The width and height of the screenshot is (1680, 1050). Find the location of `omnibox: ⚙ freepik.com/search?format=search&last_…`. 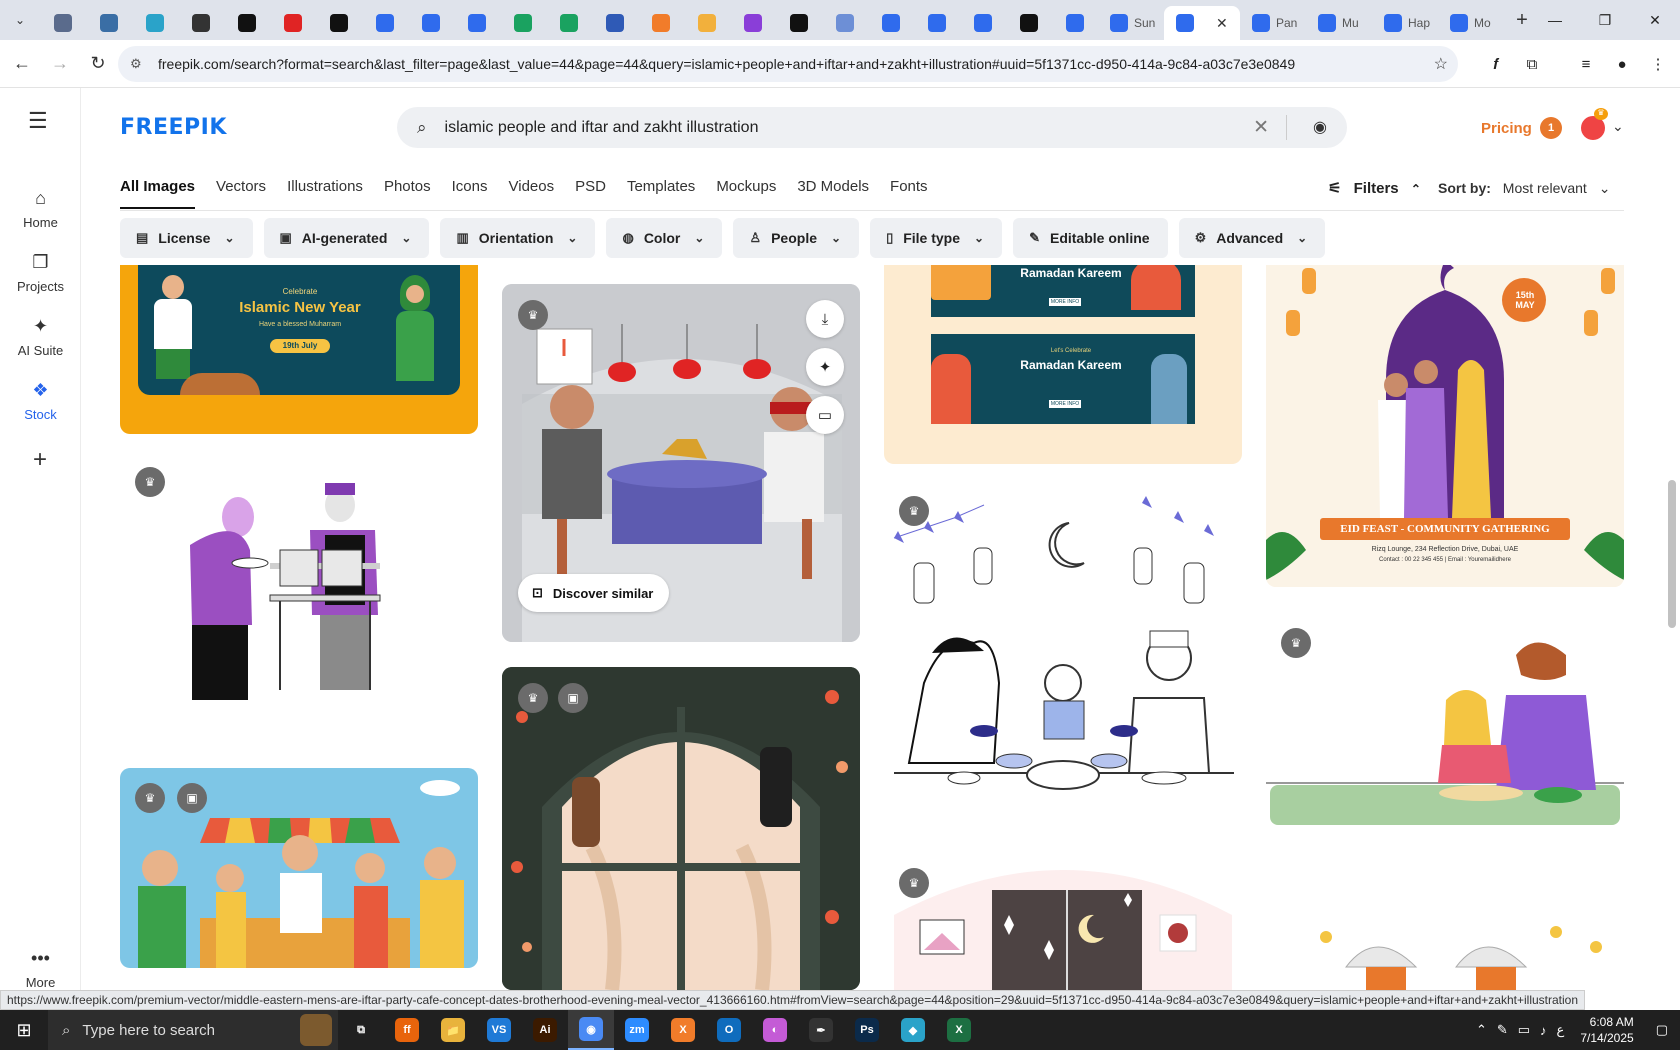

omnibox: ⚙ freepik.com/search?format=search&last_… is located at coordinates (788, 64).